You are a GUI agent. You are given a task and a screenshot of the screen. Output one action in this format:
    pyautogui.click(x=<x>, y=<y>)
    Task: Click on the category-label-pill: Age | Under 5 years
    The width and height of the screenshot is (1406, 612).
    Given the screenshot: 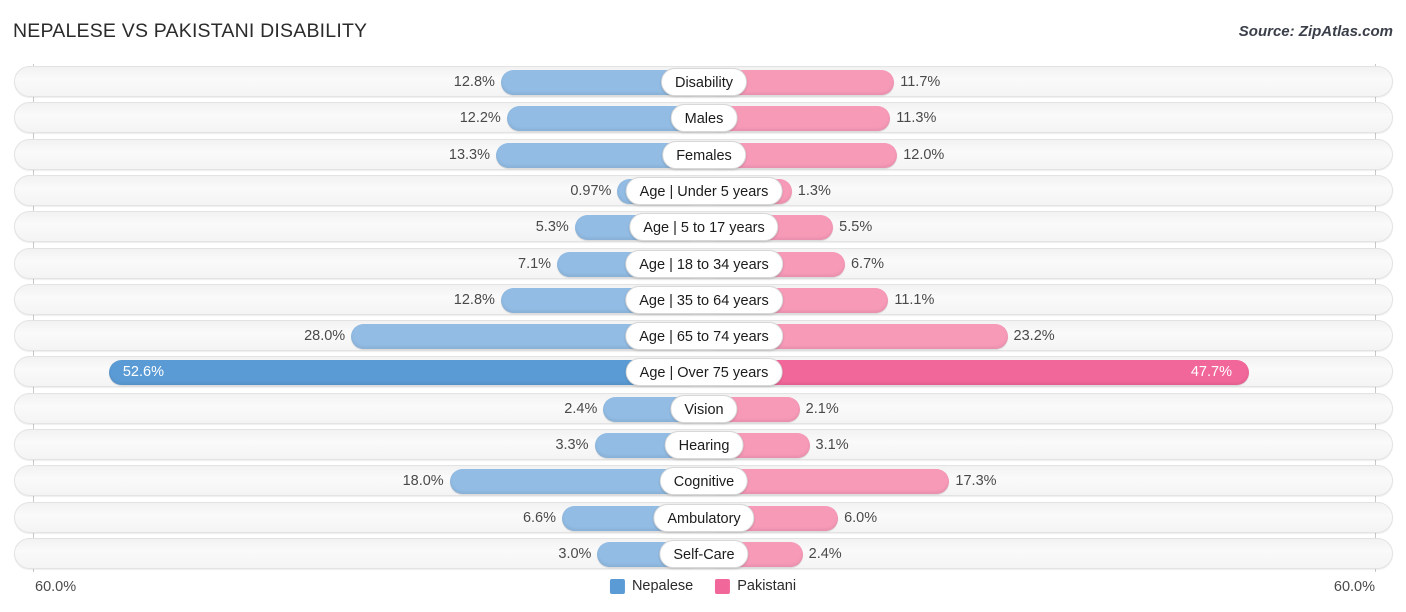 What is the action you would take?
    pyautogui.click(x=704, y=190)
    